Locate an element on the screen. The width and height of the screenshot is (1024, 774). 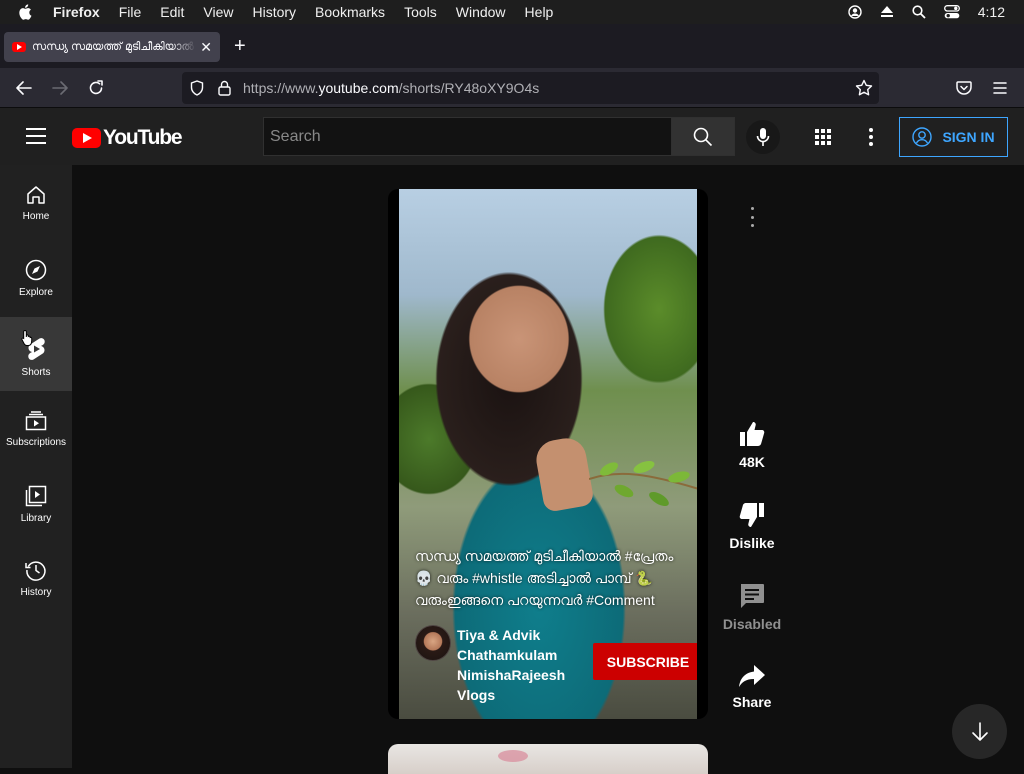
sidebar-item-label: Library is located at coordinates (36, 518).